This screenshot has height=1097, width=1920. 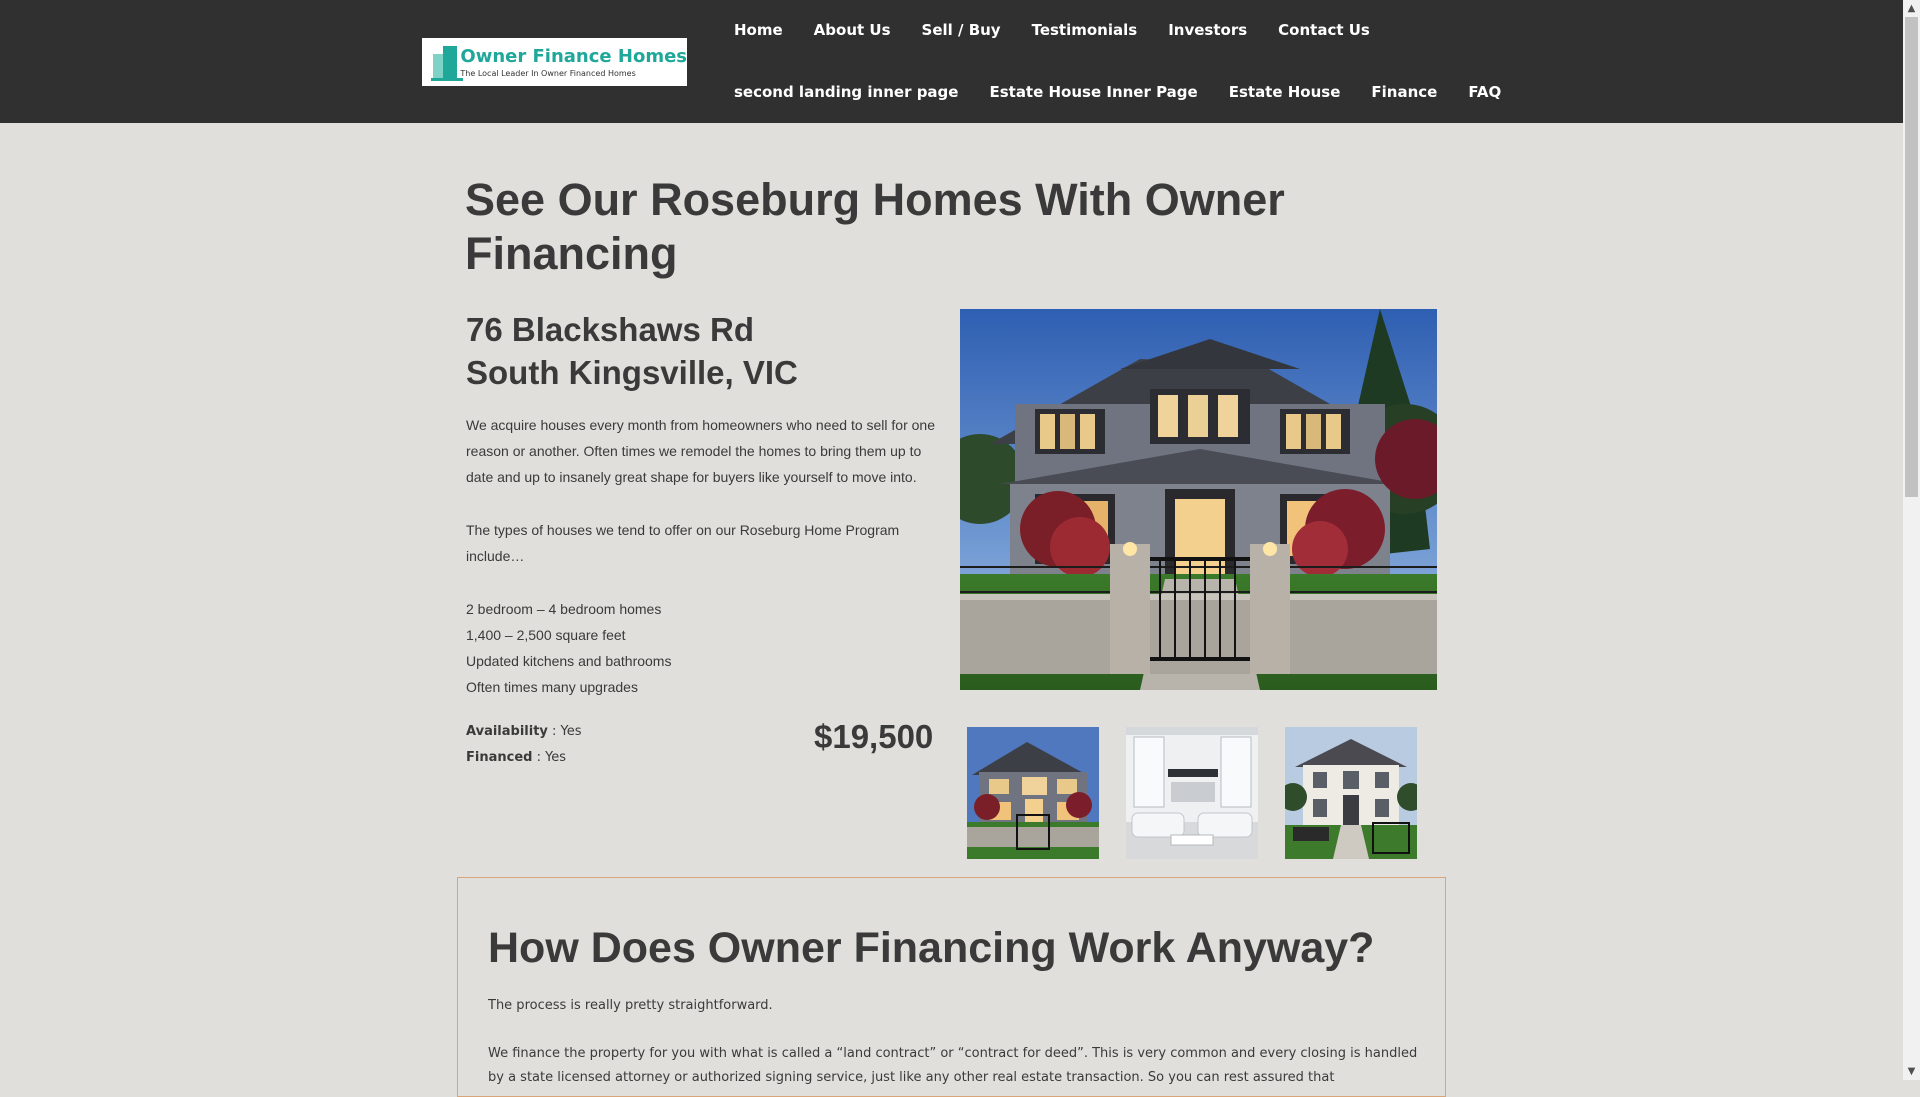 What do you see at coordinates (1484, 92) in the screenshot?
I see `nav-link-faq: FAQ` at bounding box center [1484, 92].